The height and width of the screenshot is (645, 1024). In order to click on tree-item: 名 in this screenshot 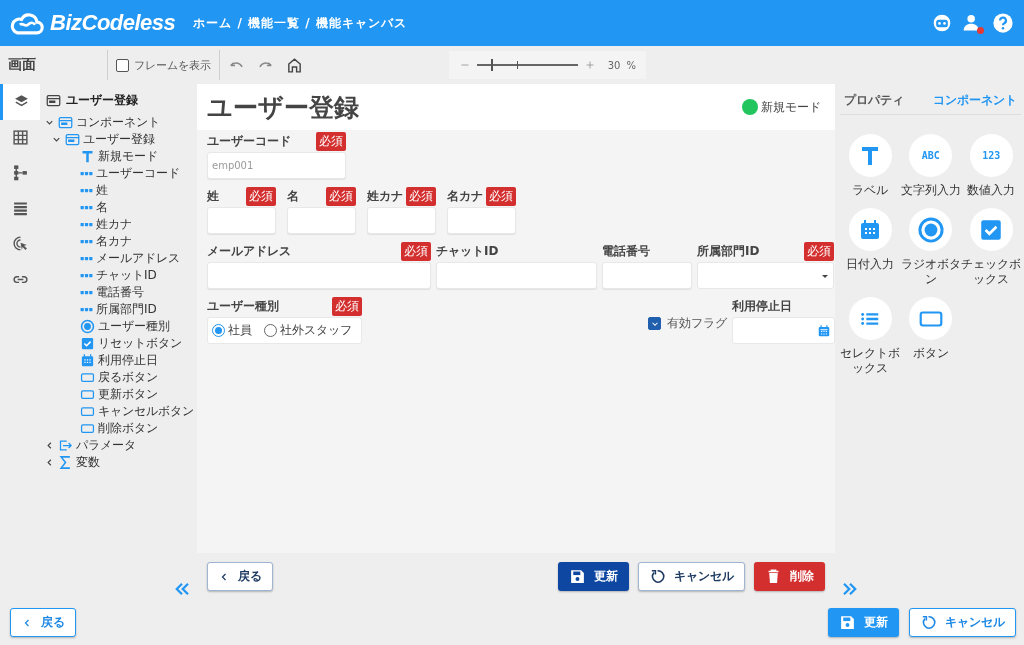, I will do `click(125, 207)`.